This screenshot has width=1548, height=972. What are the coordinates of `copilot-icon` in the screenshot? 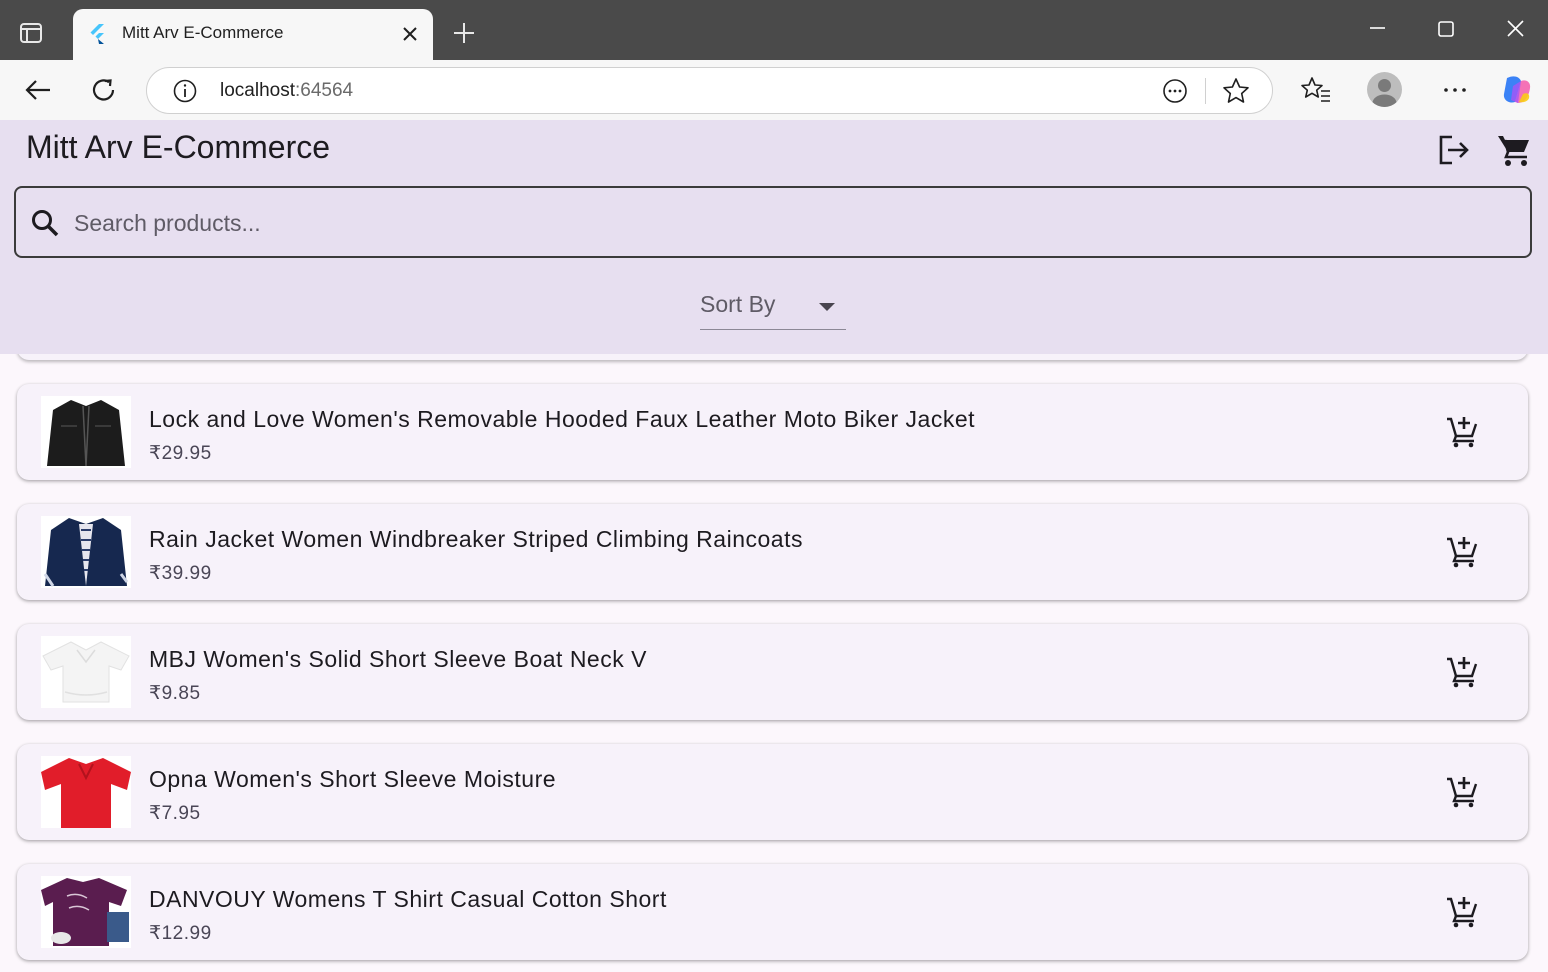 It's located at (1517, 90).